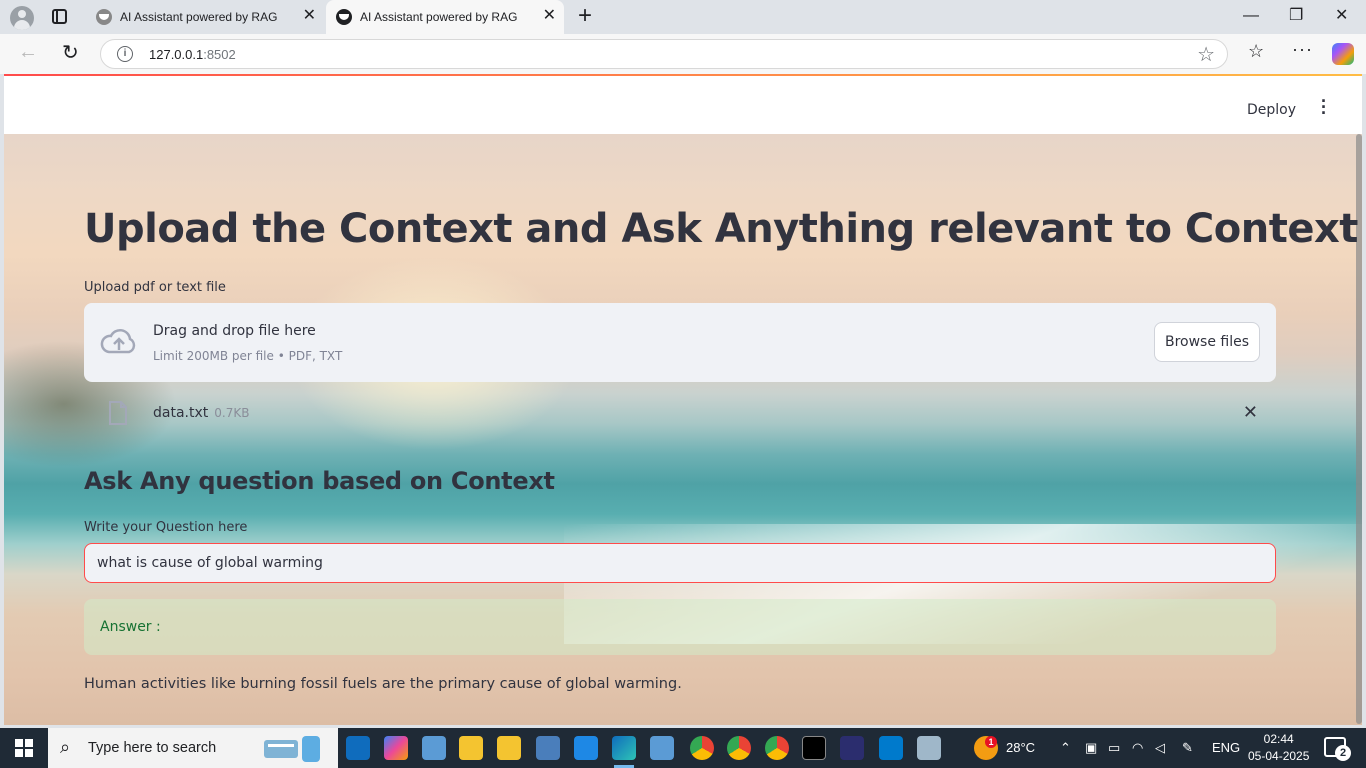 This screenshot has height=768, width=1366. Describe the element at coordinates (234, 331) in the screenshot. I see `dropzone-title: Drag and drop file here` at that location.